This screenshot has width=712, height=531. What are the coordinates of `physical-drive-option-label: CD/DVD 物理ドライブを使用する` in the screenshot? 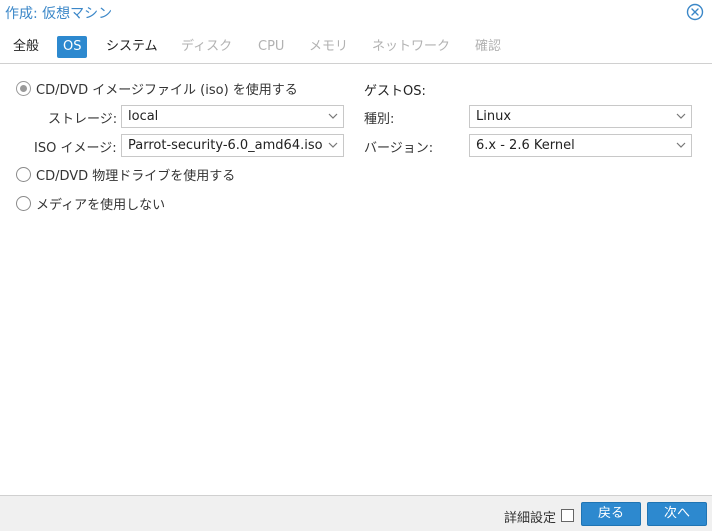 It's located at (136, 176).